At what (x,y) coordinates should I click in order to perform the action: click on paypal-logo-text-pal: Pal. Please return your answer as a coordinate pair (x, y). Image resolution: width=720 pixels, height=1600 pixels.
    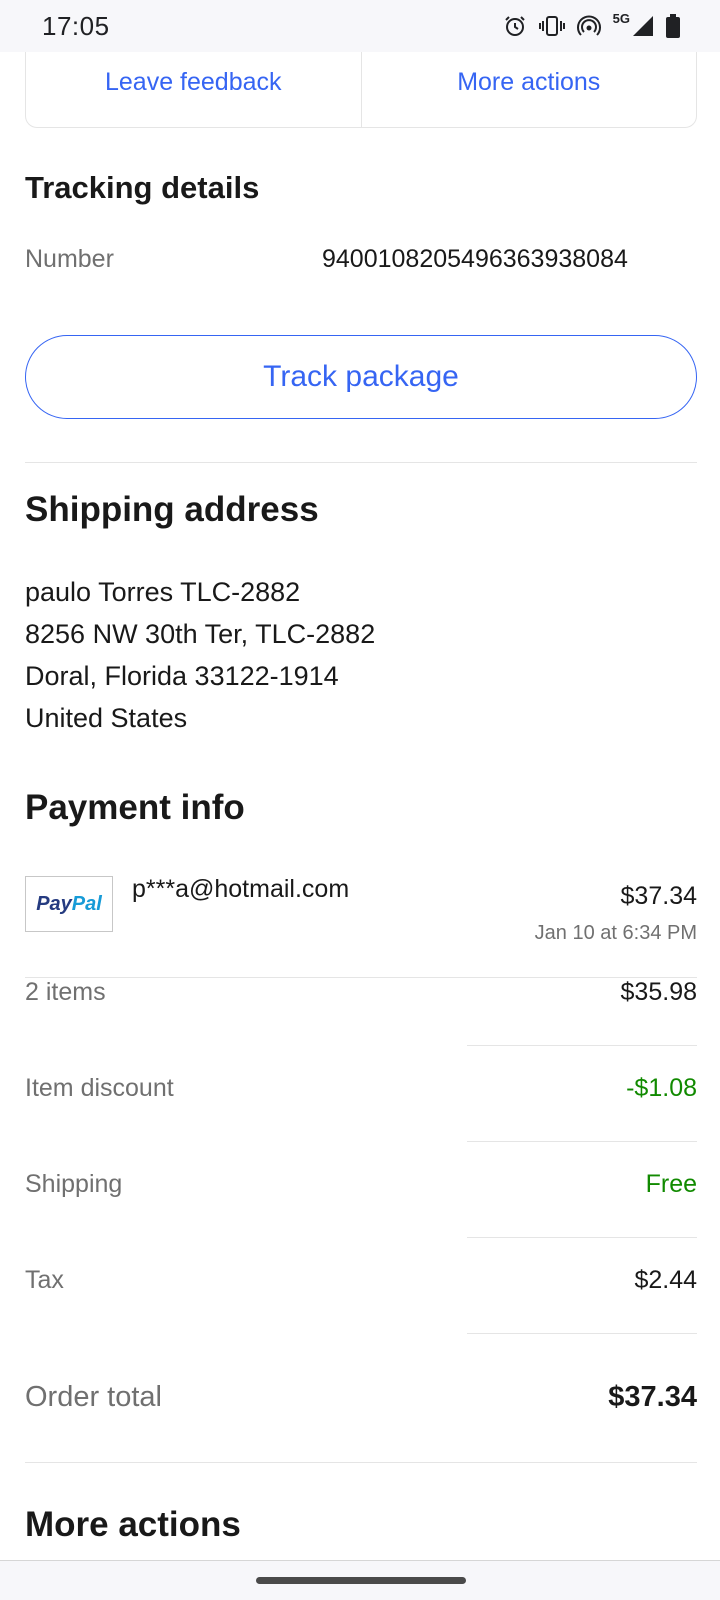
    Looking at the image, I should click on (86, 903).